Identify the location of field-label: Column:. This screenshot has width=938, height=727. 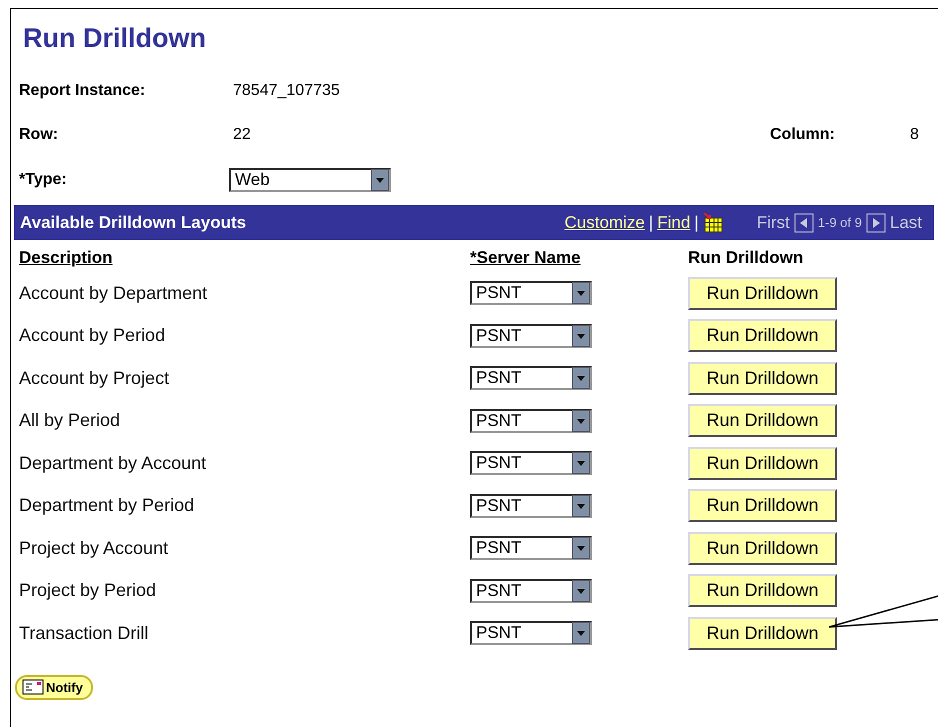
(802, 135).